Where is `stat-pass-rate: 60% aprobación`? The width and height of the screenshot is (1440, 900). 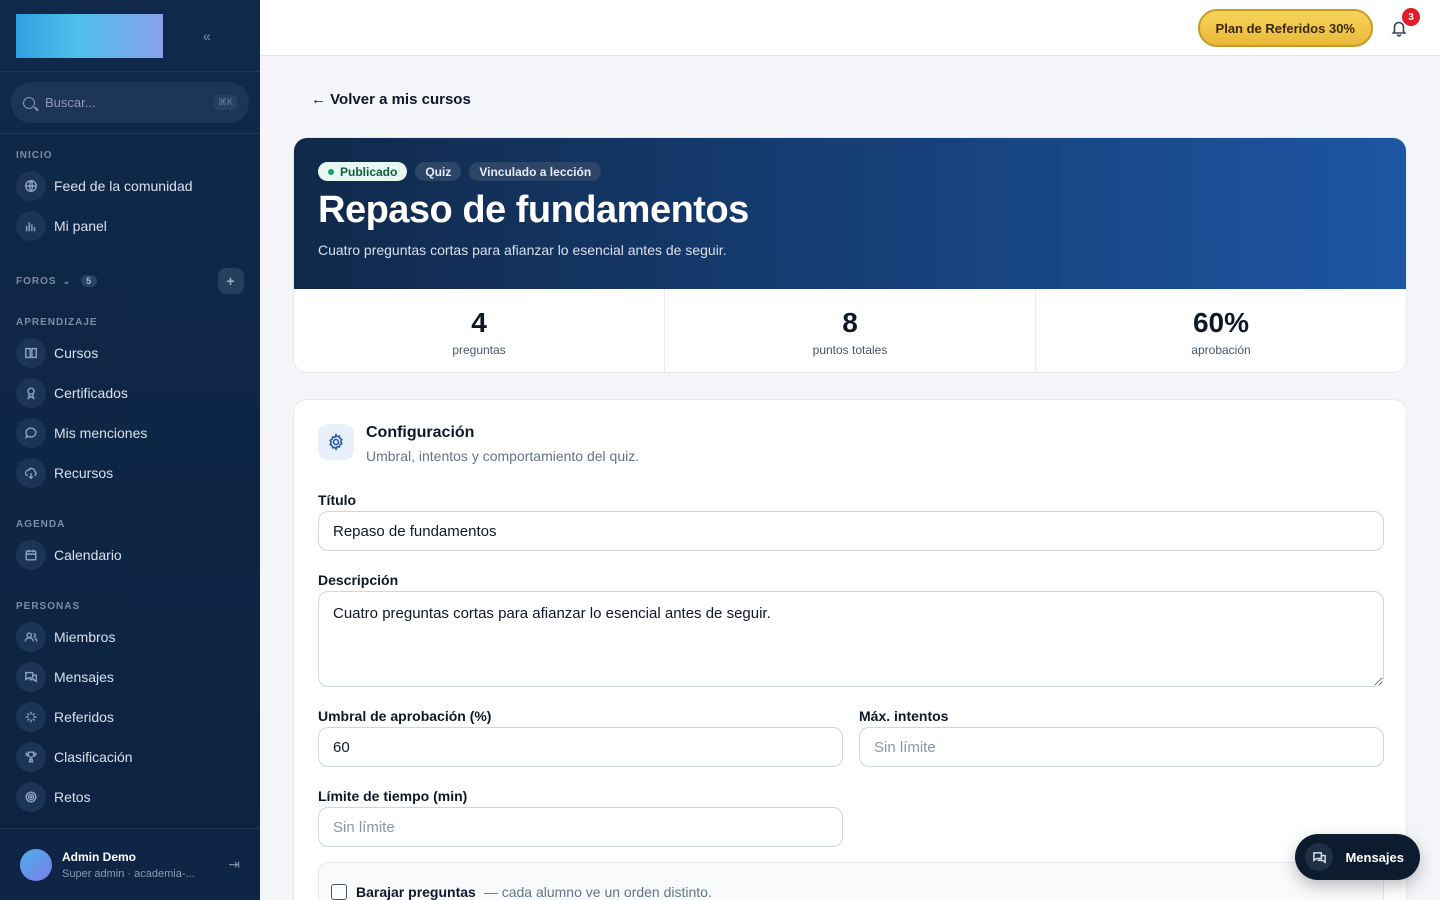 stat-pass-rate: 60% aprobación is located at coordinates (1221, 330).